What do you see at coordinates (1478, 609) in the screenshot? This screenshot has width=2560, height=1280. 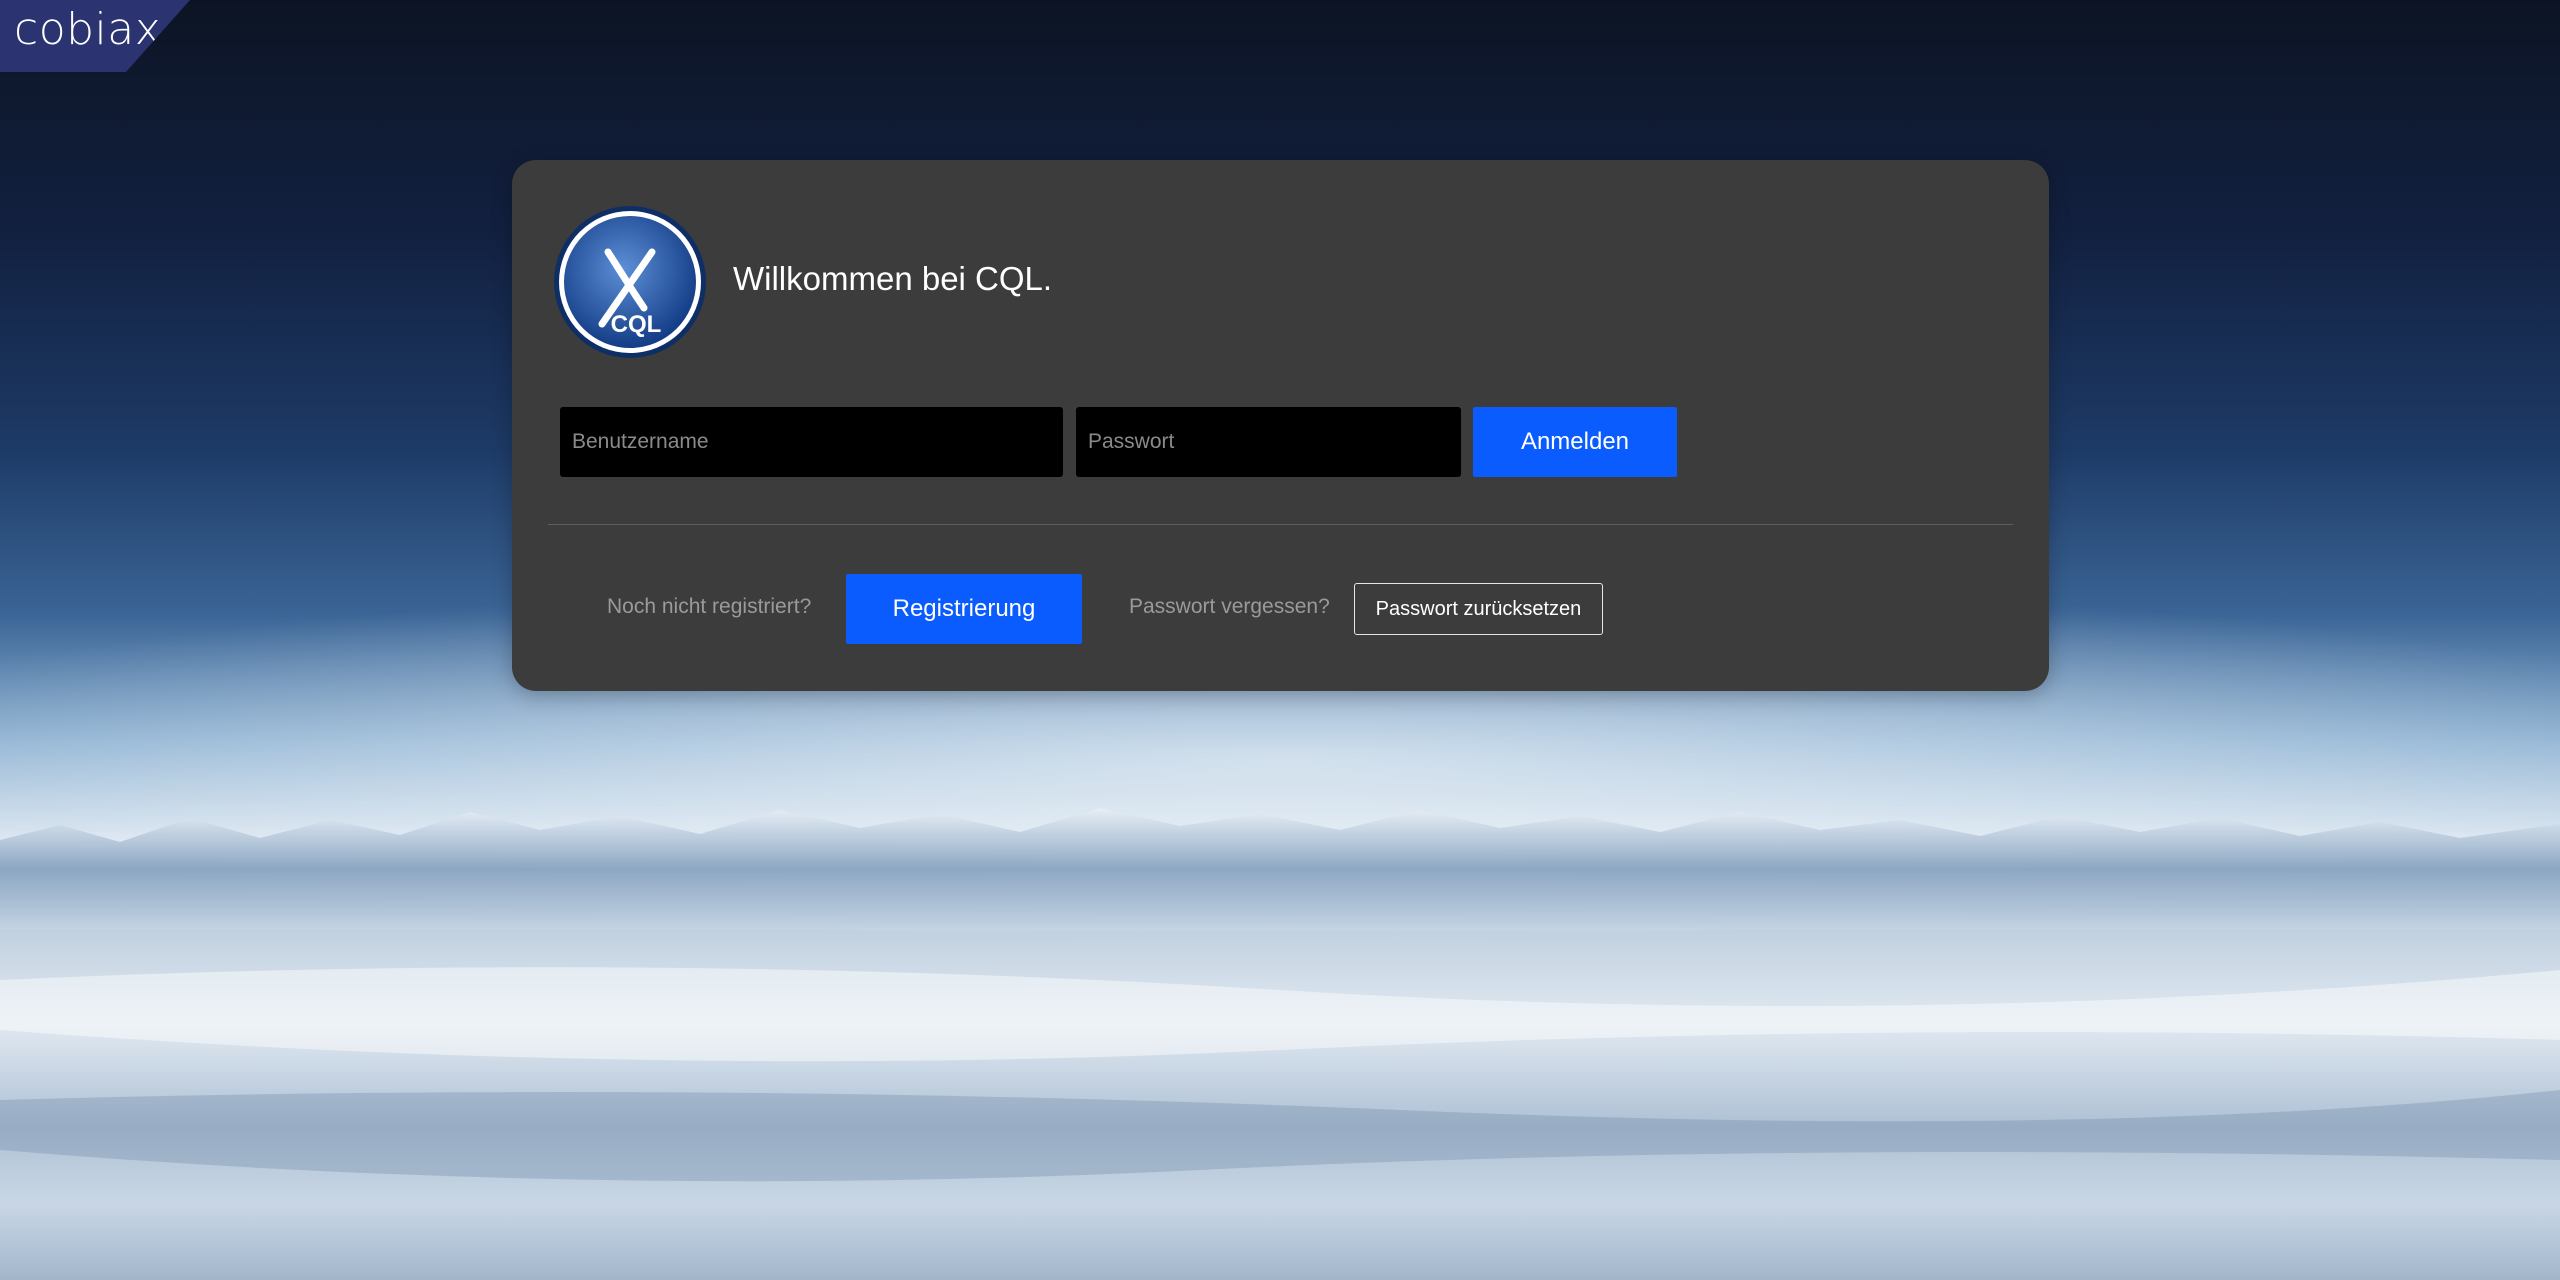 I see `reset-password-button: Passwort zurücksetzen` at bounding box center [1478, 609].